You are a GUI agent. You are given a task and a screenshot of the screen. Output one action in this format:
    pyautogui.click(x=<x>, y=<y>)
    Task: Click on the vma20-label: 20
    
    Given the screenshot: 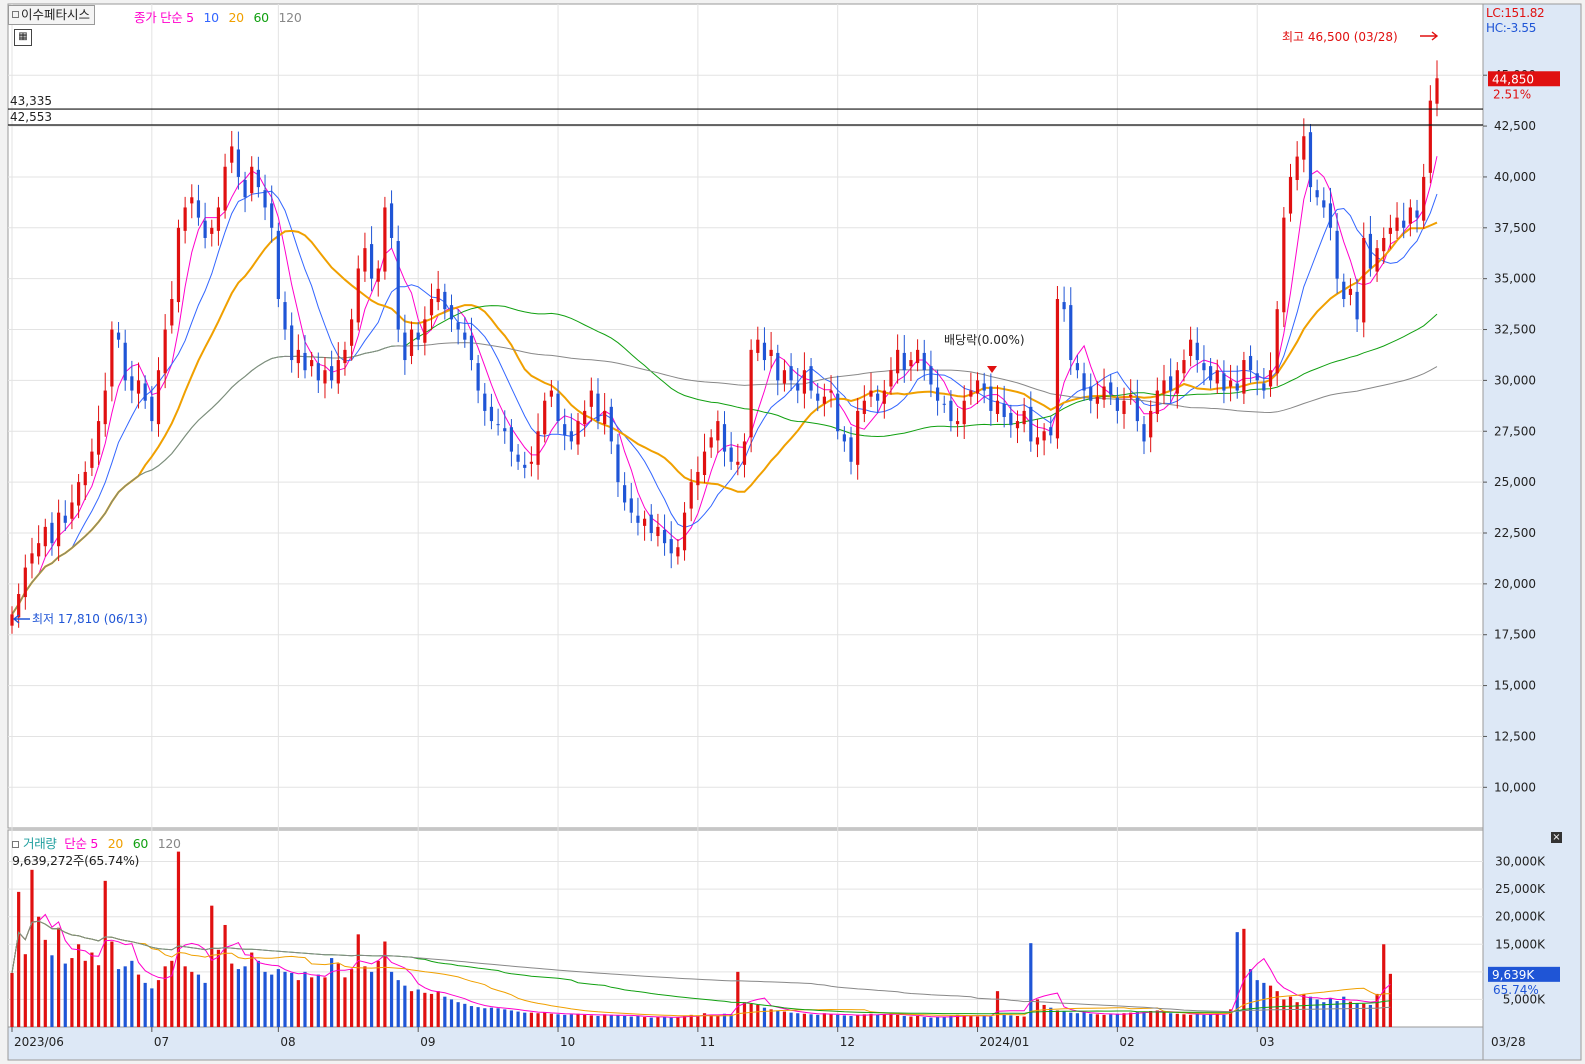 What is the action you would take?
    pyautogui.click(x=116, y=843)
    